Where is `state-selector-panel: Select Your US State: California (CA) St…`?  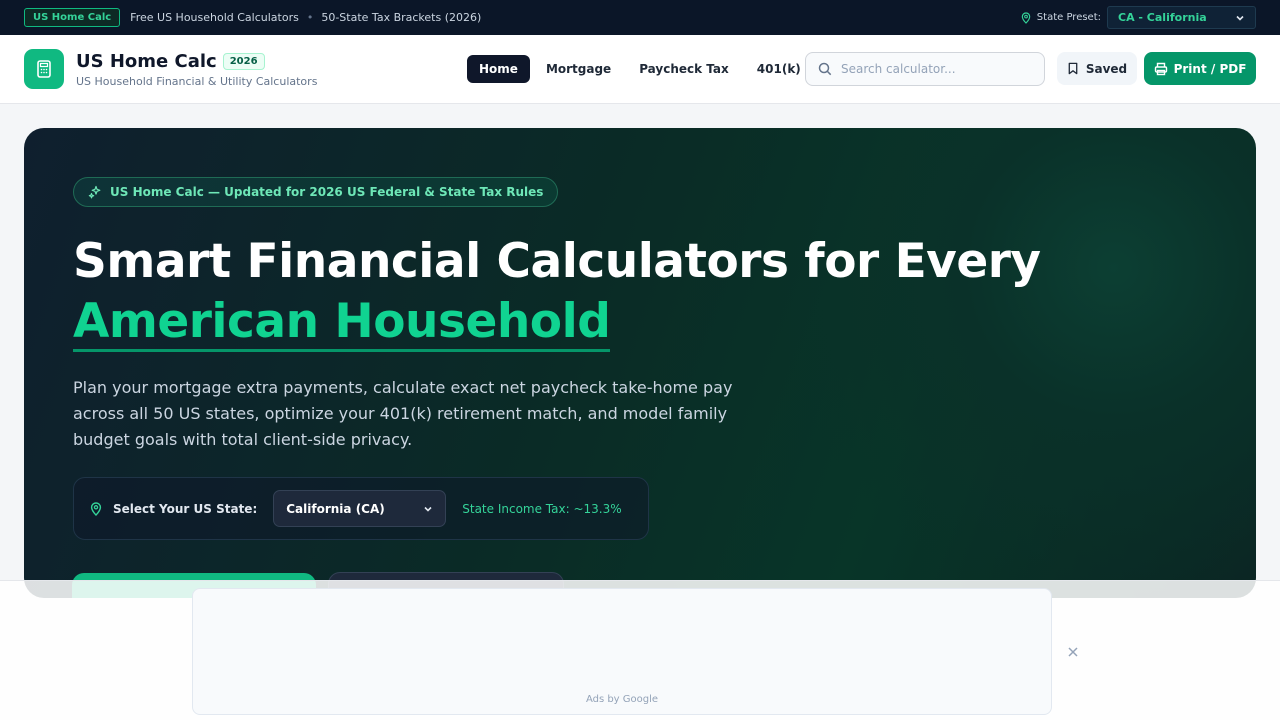
state-selector-panel: Select Your US State: California (CA) St… is located at coordinates (361, 508).